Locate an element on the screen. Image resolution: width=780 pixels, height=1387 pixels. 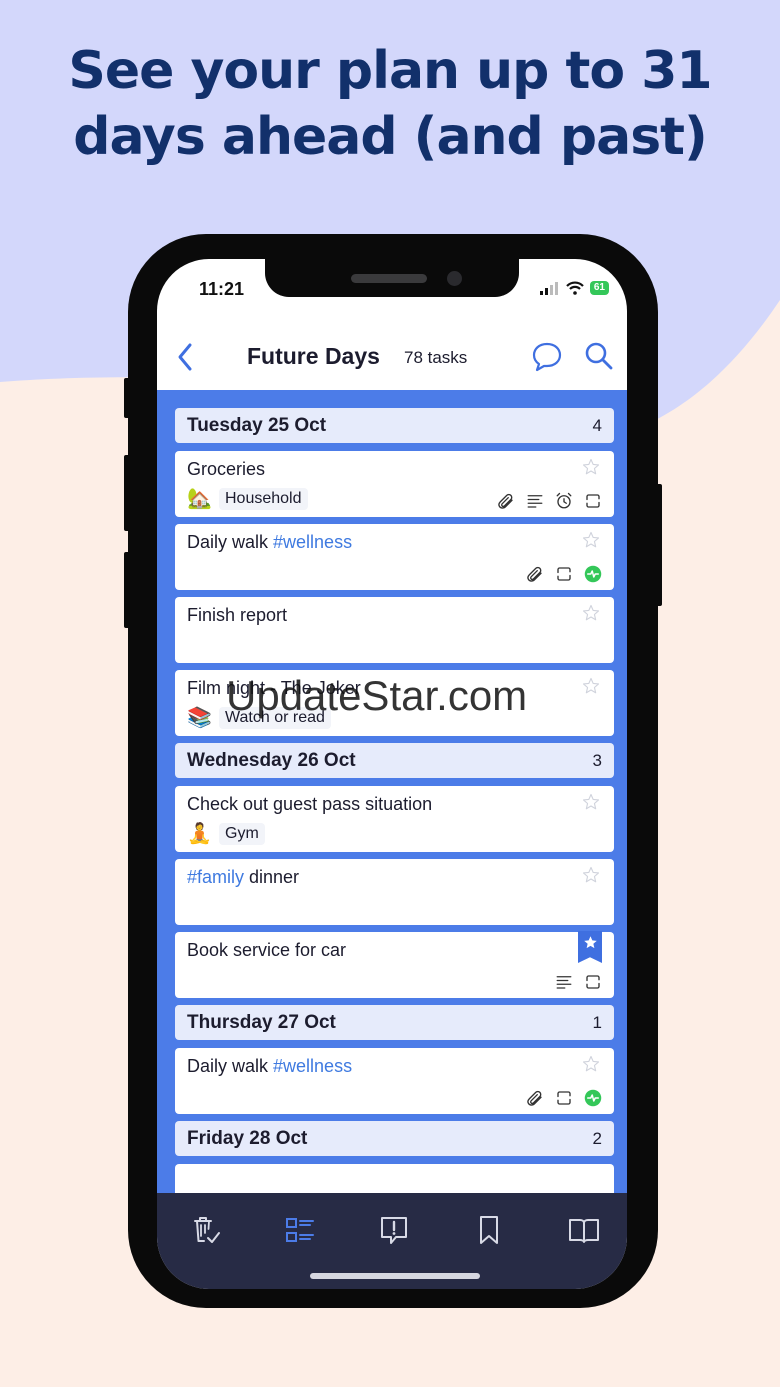
headline-line-1: See your plan up to 31 is located at coordinates (390, 71).